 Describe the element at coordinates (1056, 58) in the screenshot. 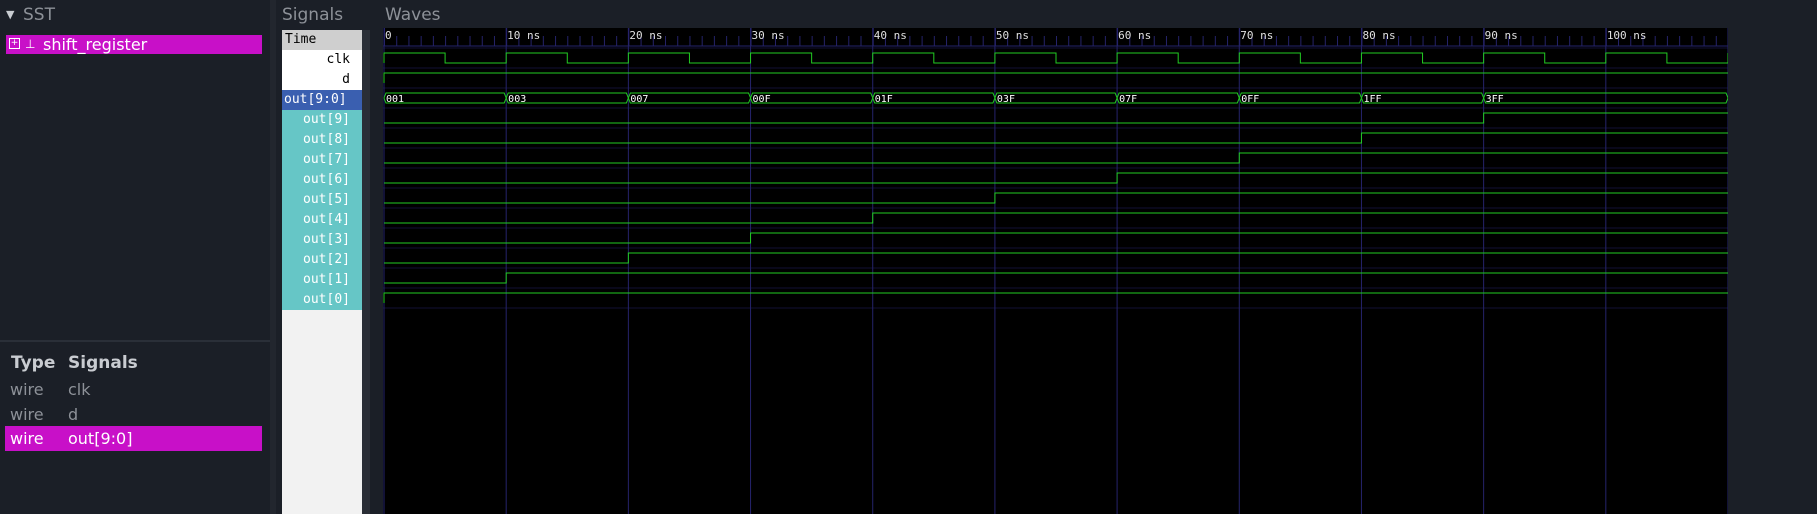

I see `clk-waveform` at that location.